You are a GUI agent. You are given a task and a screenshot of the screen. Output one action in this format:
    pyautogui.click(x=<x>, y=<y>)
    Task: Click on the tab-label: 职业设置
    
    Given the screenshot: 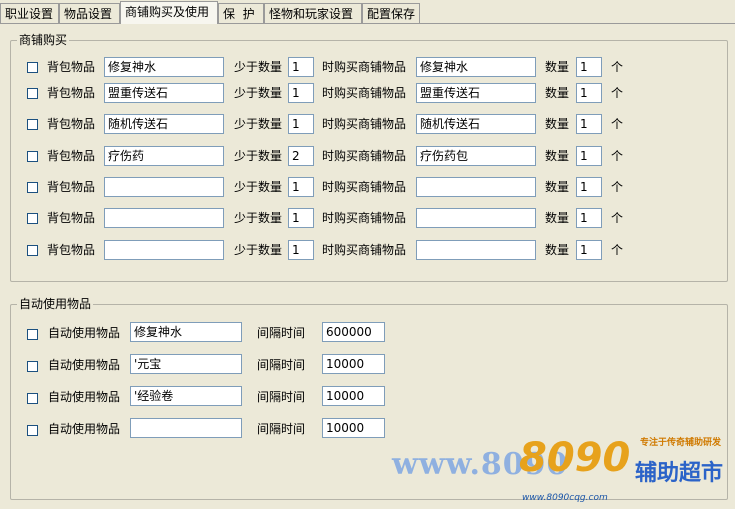 What is the action you would take?
    pyautogui.click(x=29, y=14)
    